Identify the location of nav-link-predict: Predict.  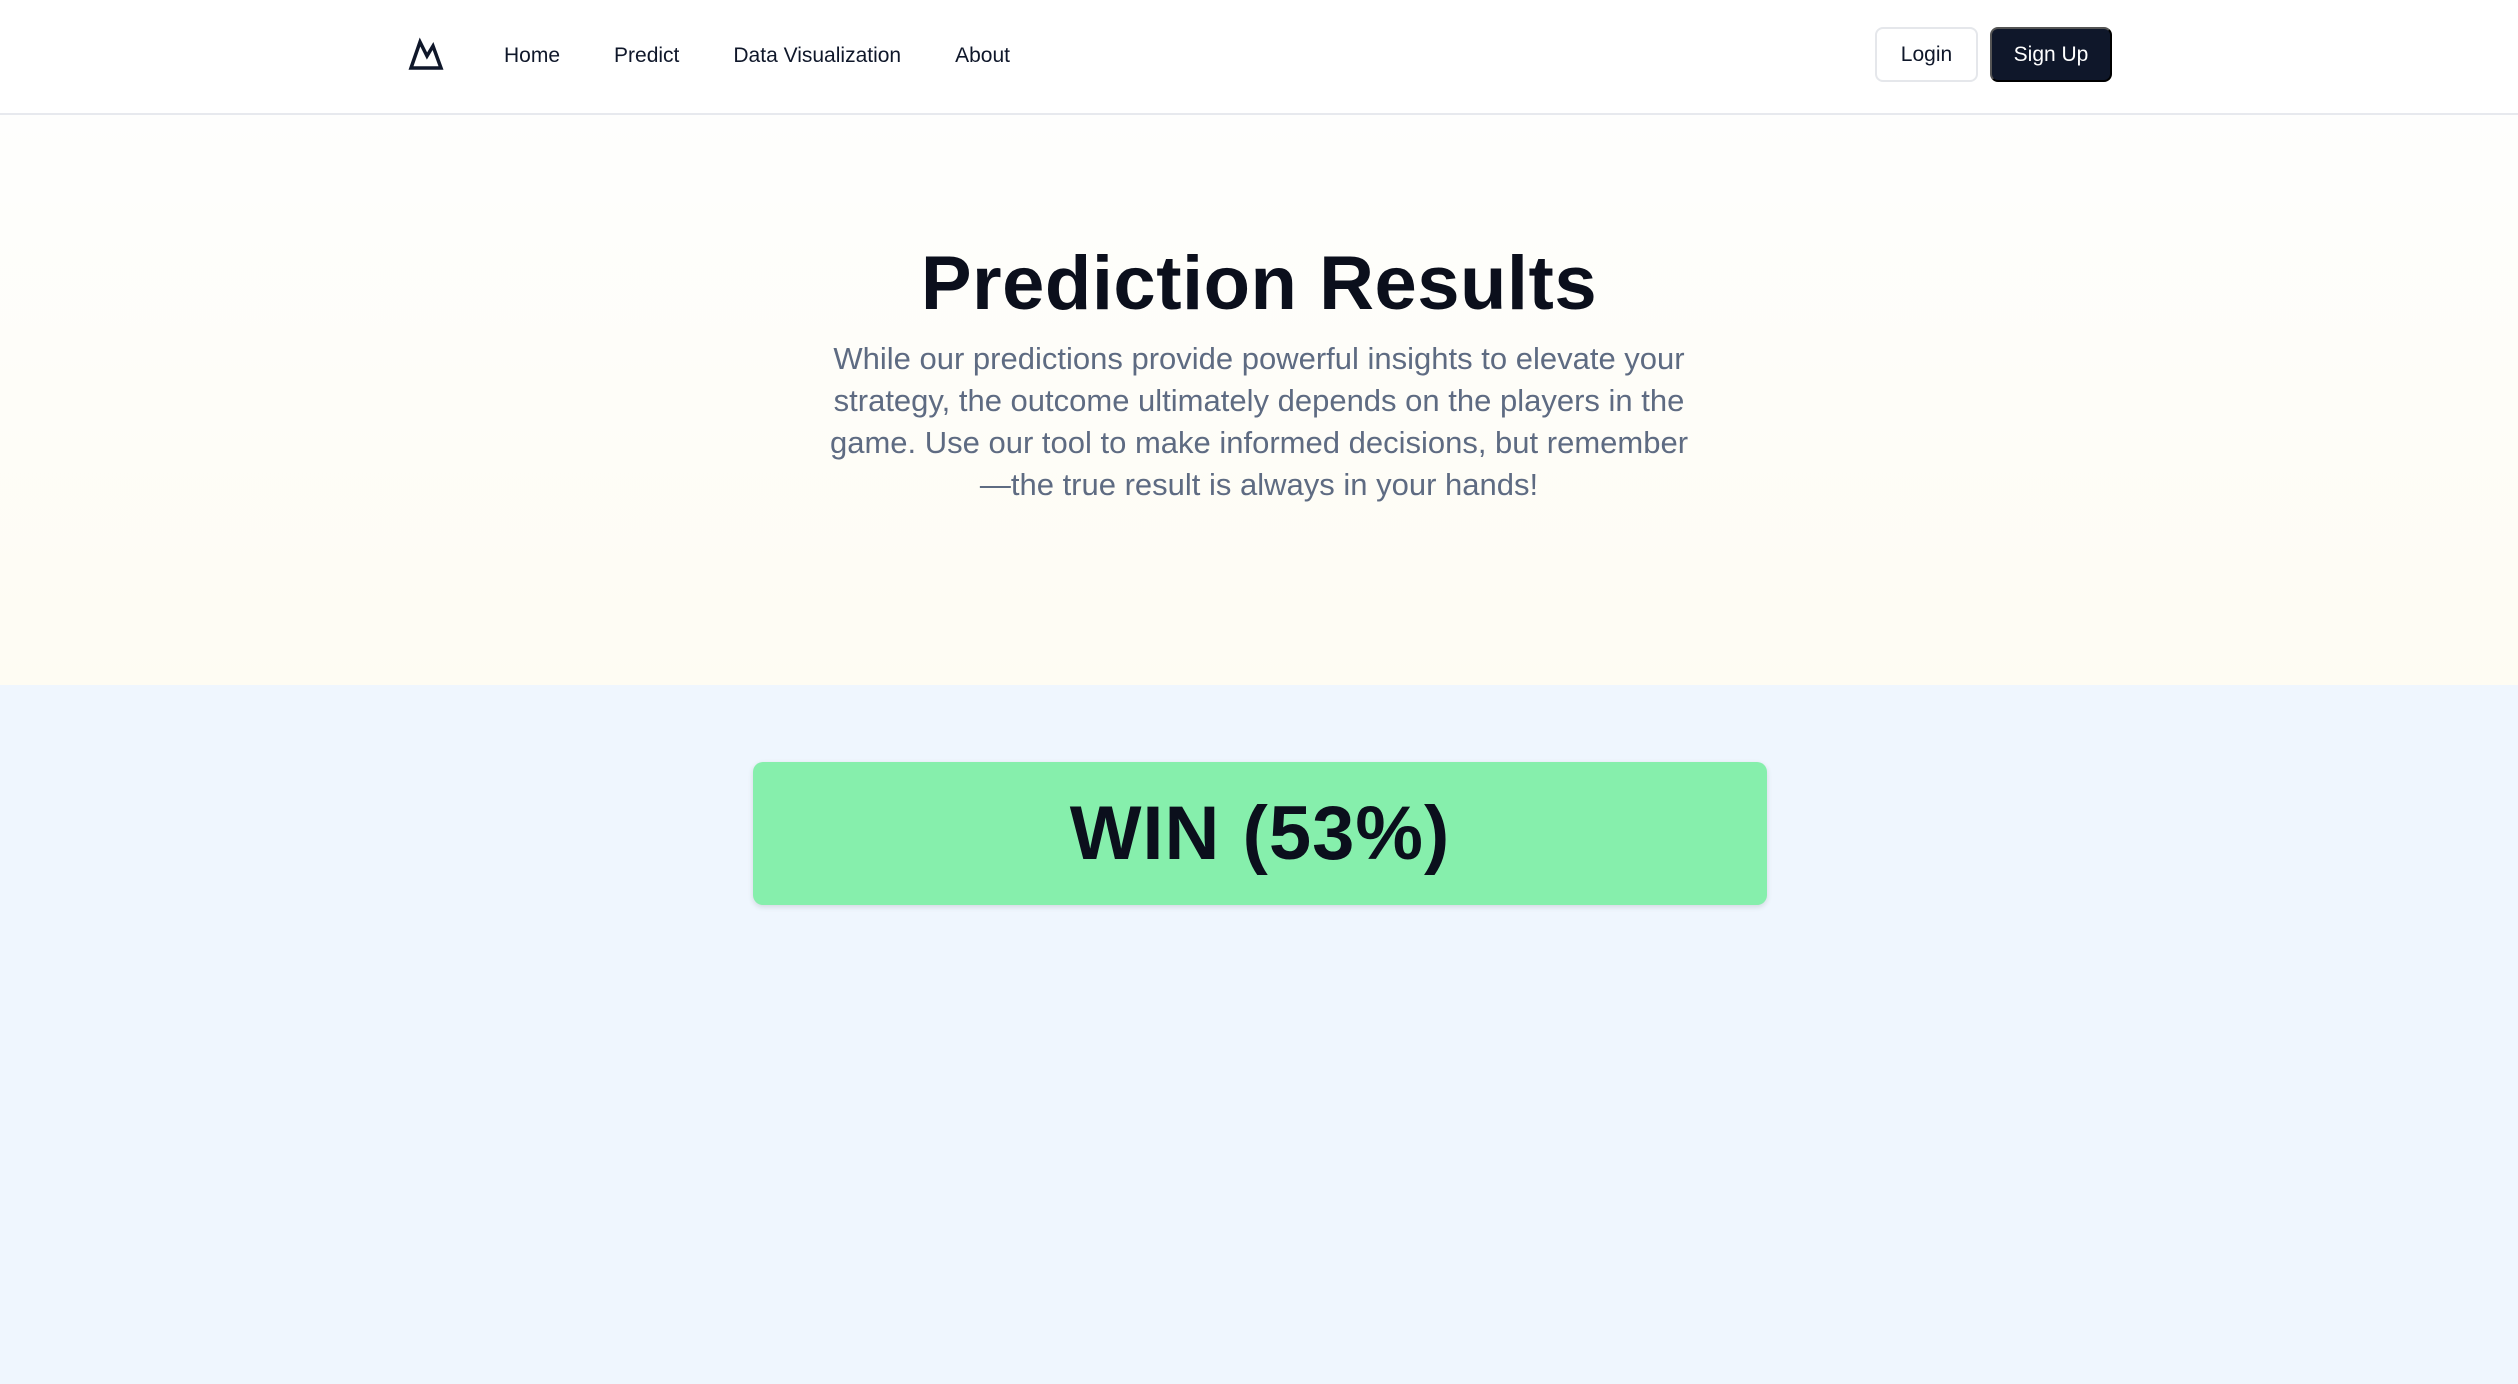
(646, 56).